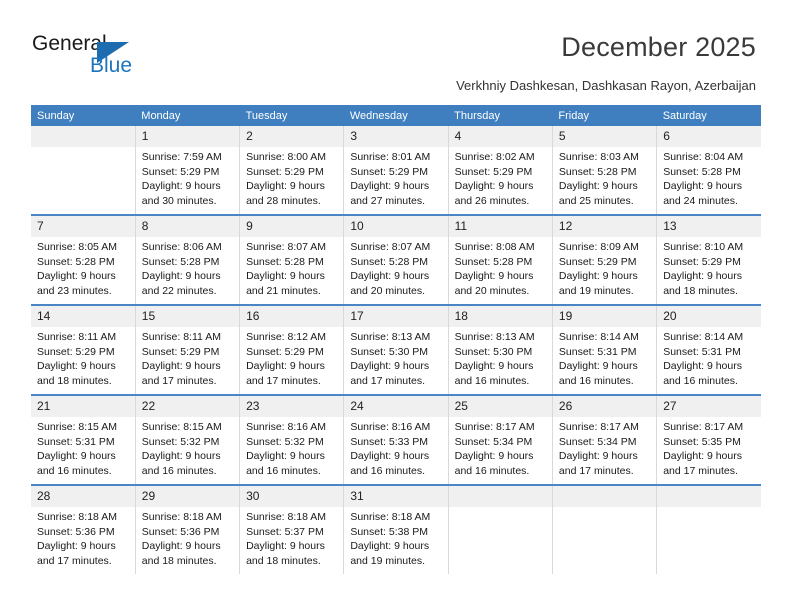 This screenshot has width=792, height=612. What do you see at coordinates (390, 337) in the screenshot?
I see `sunrise-text: Sunrise: 8:13 AM` at bounding box center [390, 337].